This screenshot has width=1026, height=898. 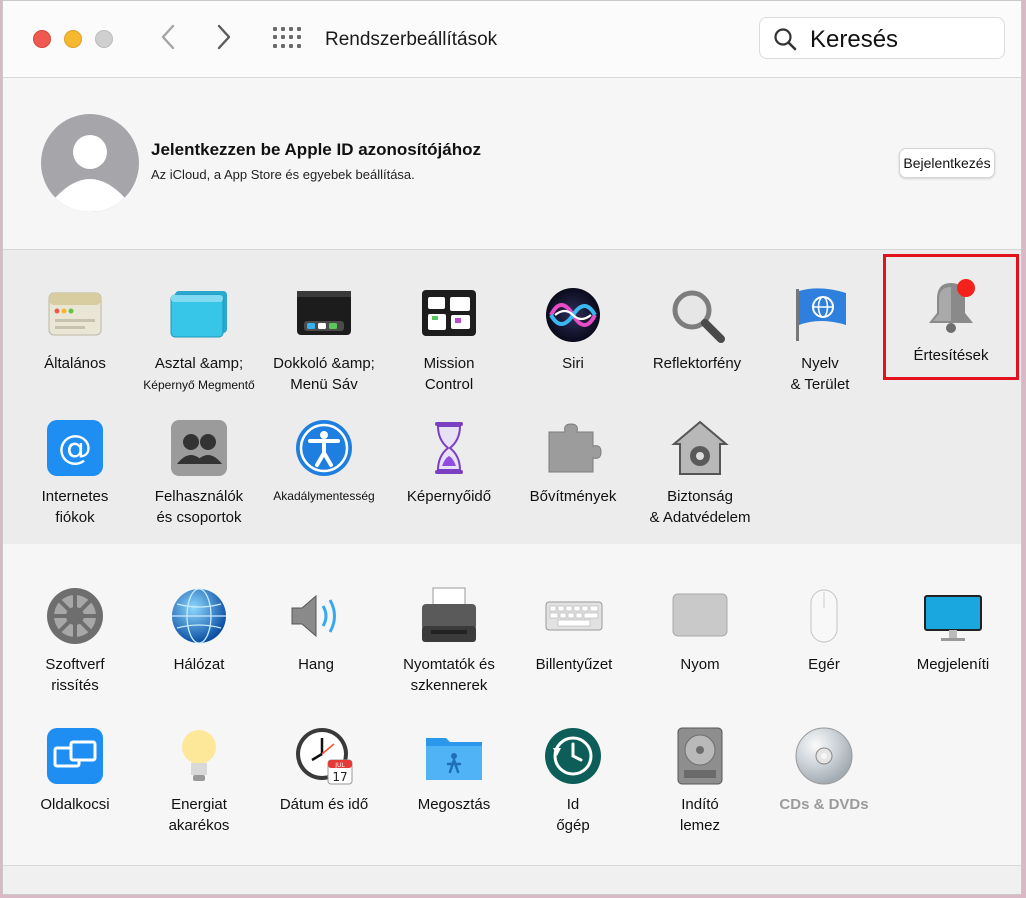 I want to click on avatar, so click(x=90, y=163).